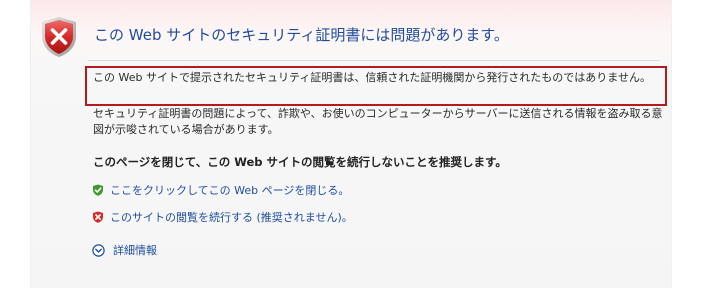 Image resolution: width=701 pixels, height=288 pixels. I want to click on close-page-link-label: ここをクリックしてこの Web ページを閉じる。, so click(229, 190).